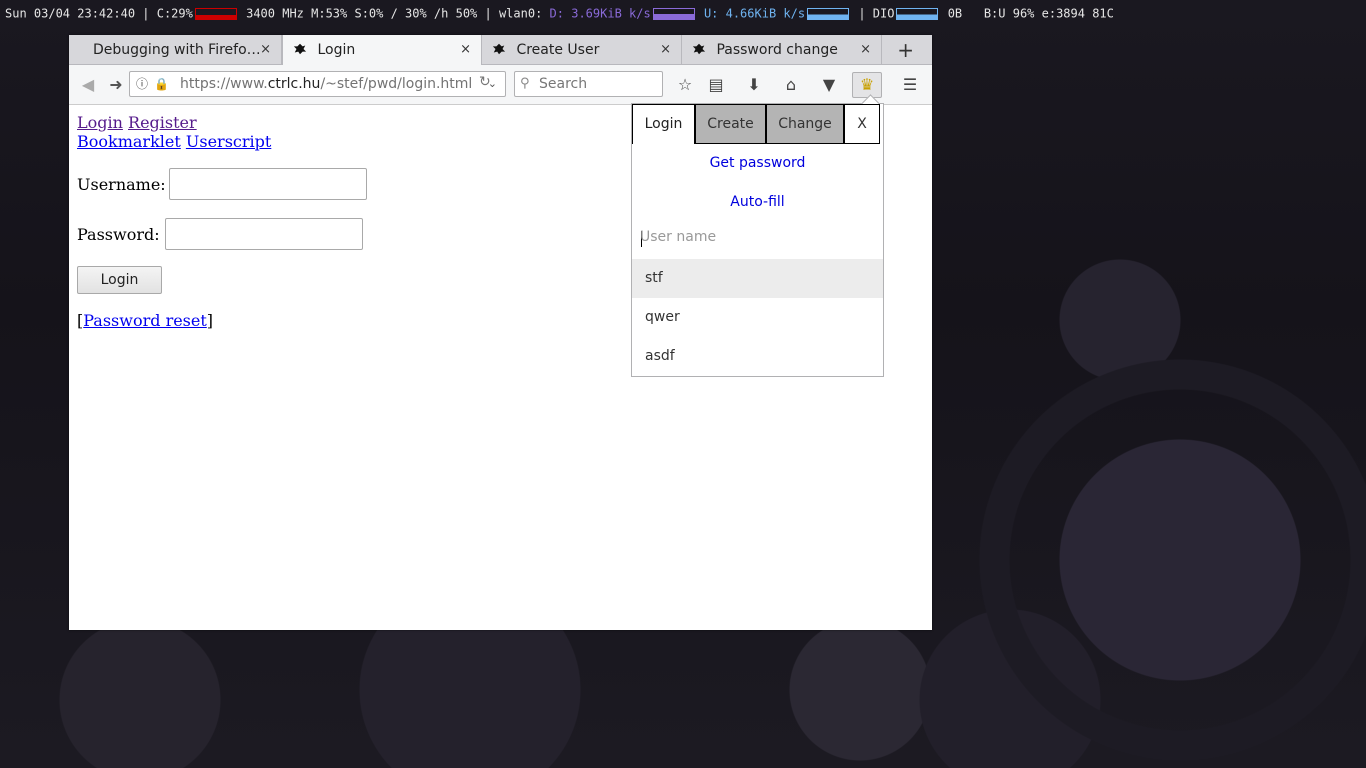  I want to click on tab-password-change: Password change ×, so click(782, 50).